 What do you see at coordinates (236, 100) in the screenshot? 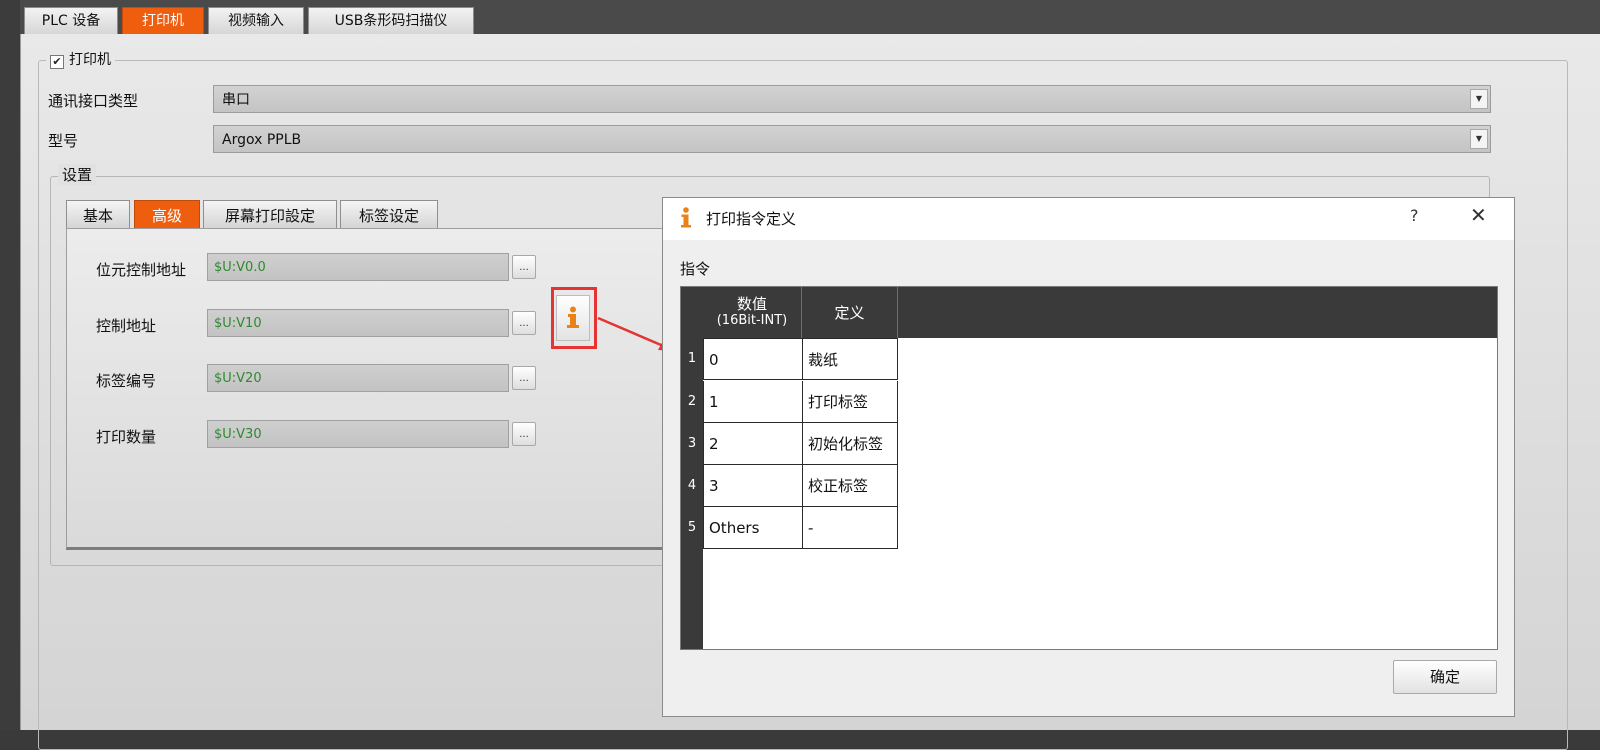
I see `comm-interface-value: 串口` at bounding box center [236, 100].